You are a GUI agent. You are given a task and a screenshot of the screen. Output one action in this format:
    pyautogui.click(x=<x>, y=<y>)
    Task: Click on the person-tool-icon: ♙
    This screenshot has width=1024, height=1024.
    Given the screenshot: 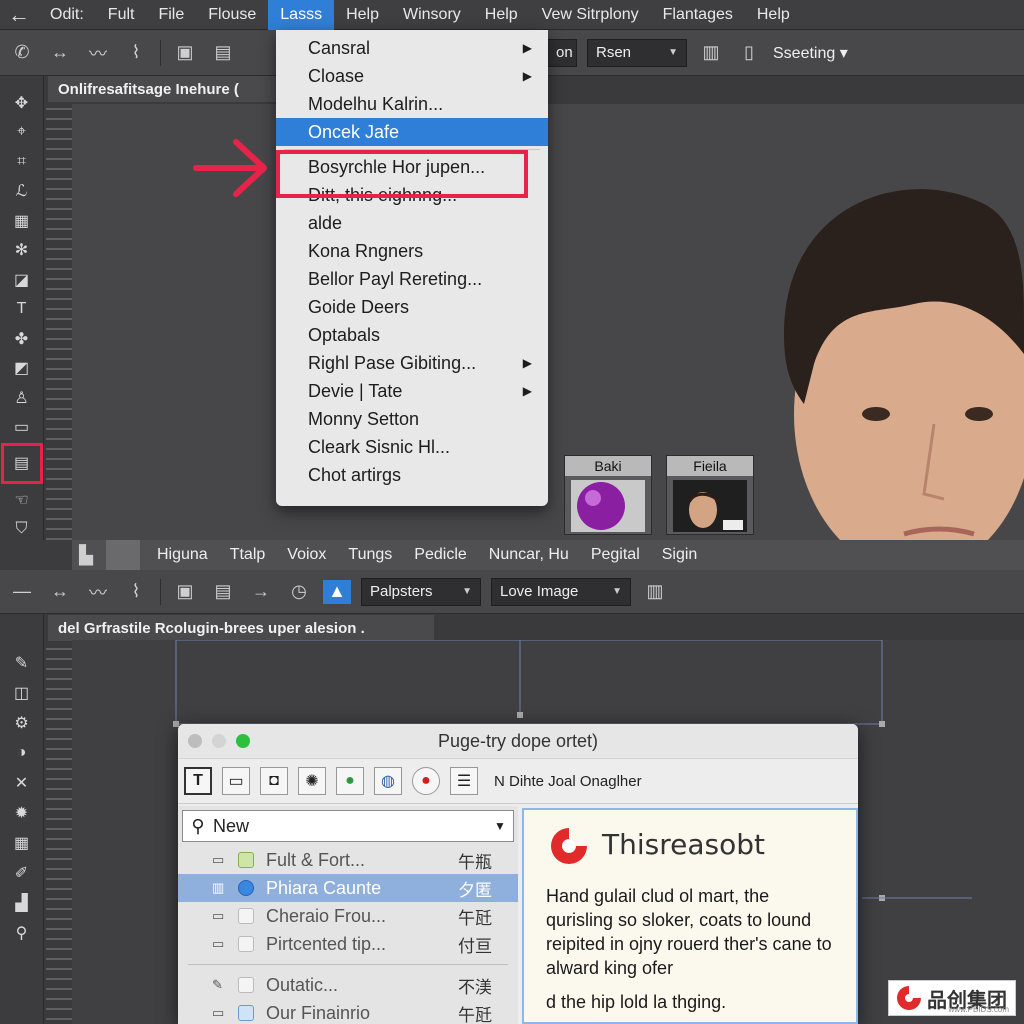 What is the action you would take?
    pyautogui.click(x=22, y=397)
    